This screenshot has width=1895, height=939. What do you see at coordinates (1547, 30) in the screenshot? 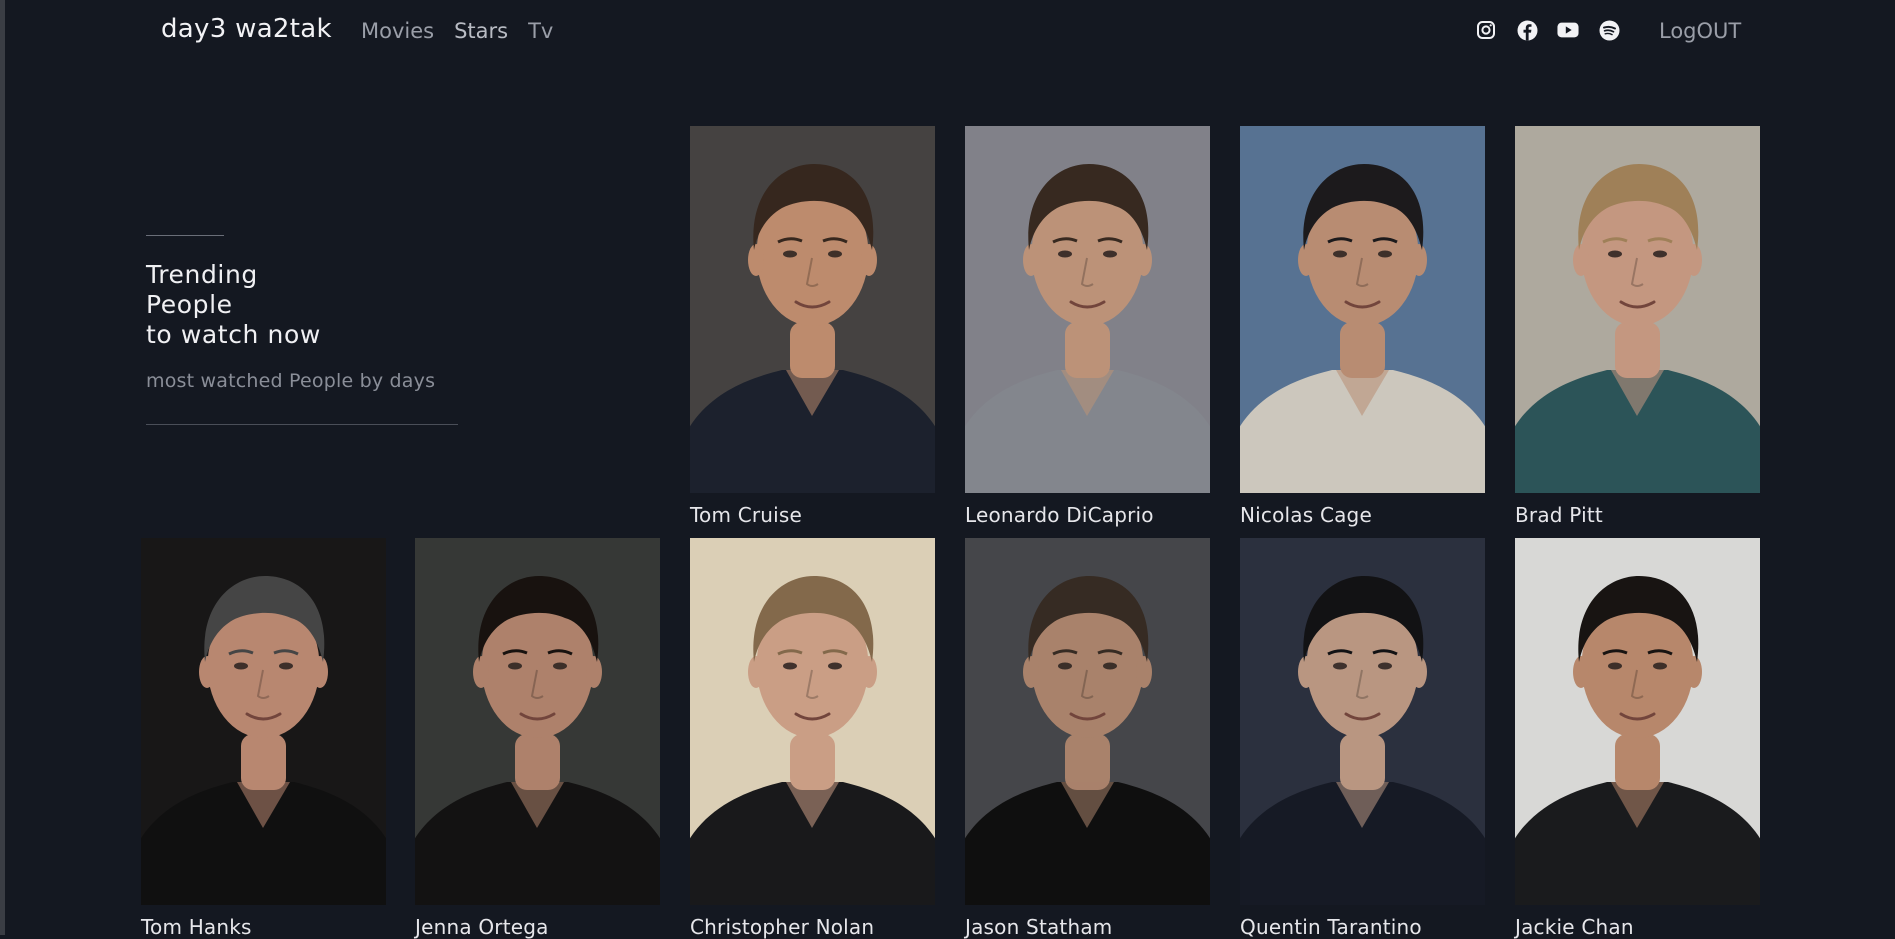
I see `social-links` at bounding box center [1547, 30].